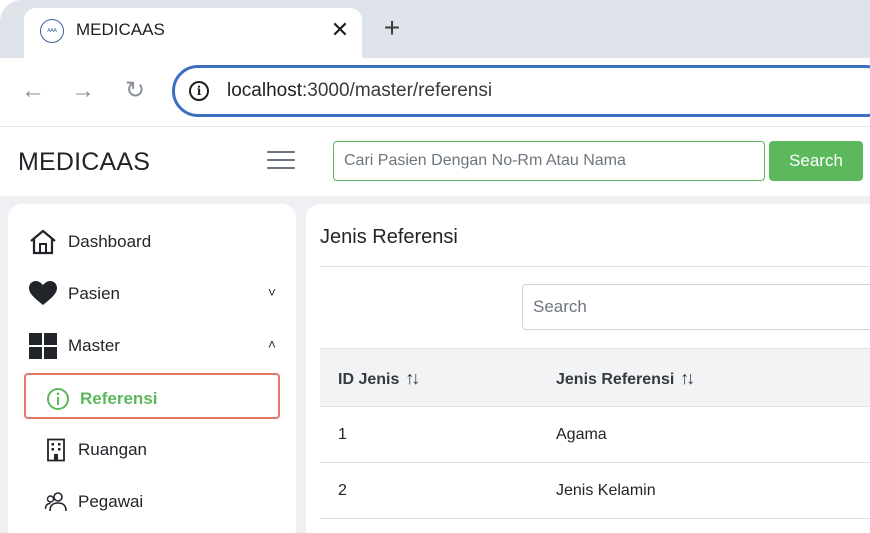 The height and width of the screenshot is (533, 870). I want to click on address-bar: i localhost:3000/master/referensi, so click(521, 91).